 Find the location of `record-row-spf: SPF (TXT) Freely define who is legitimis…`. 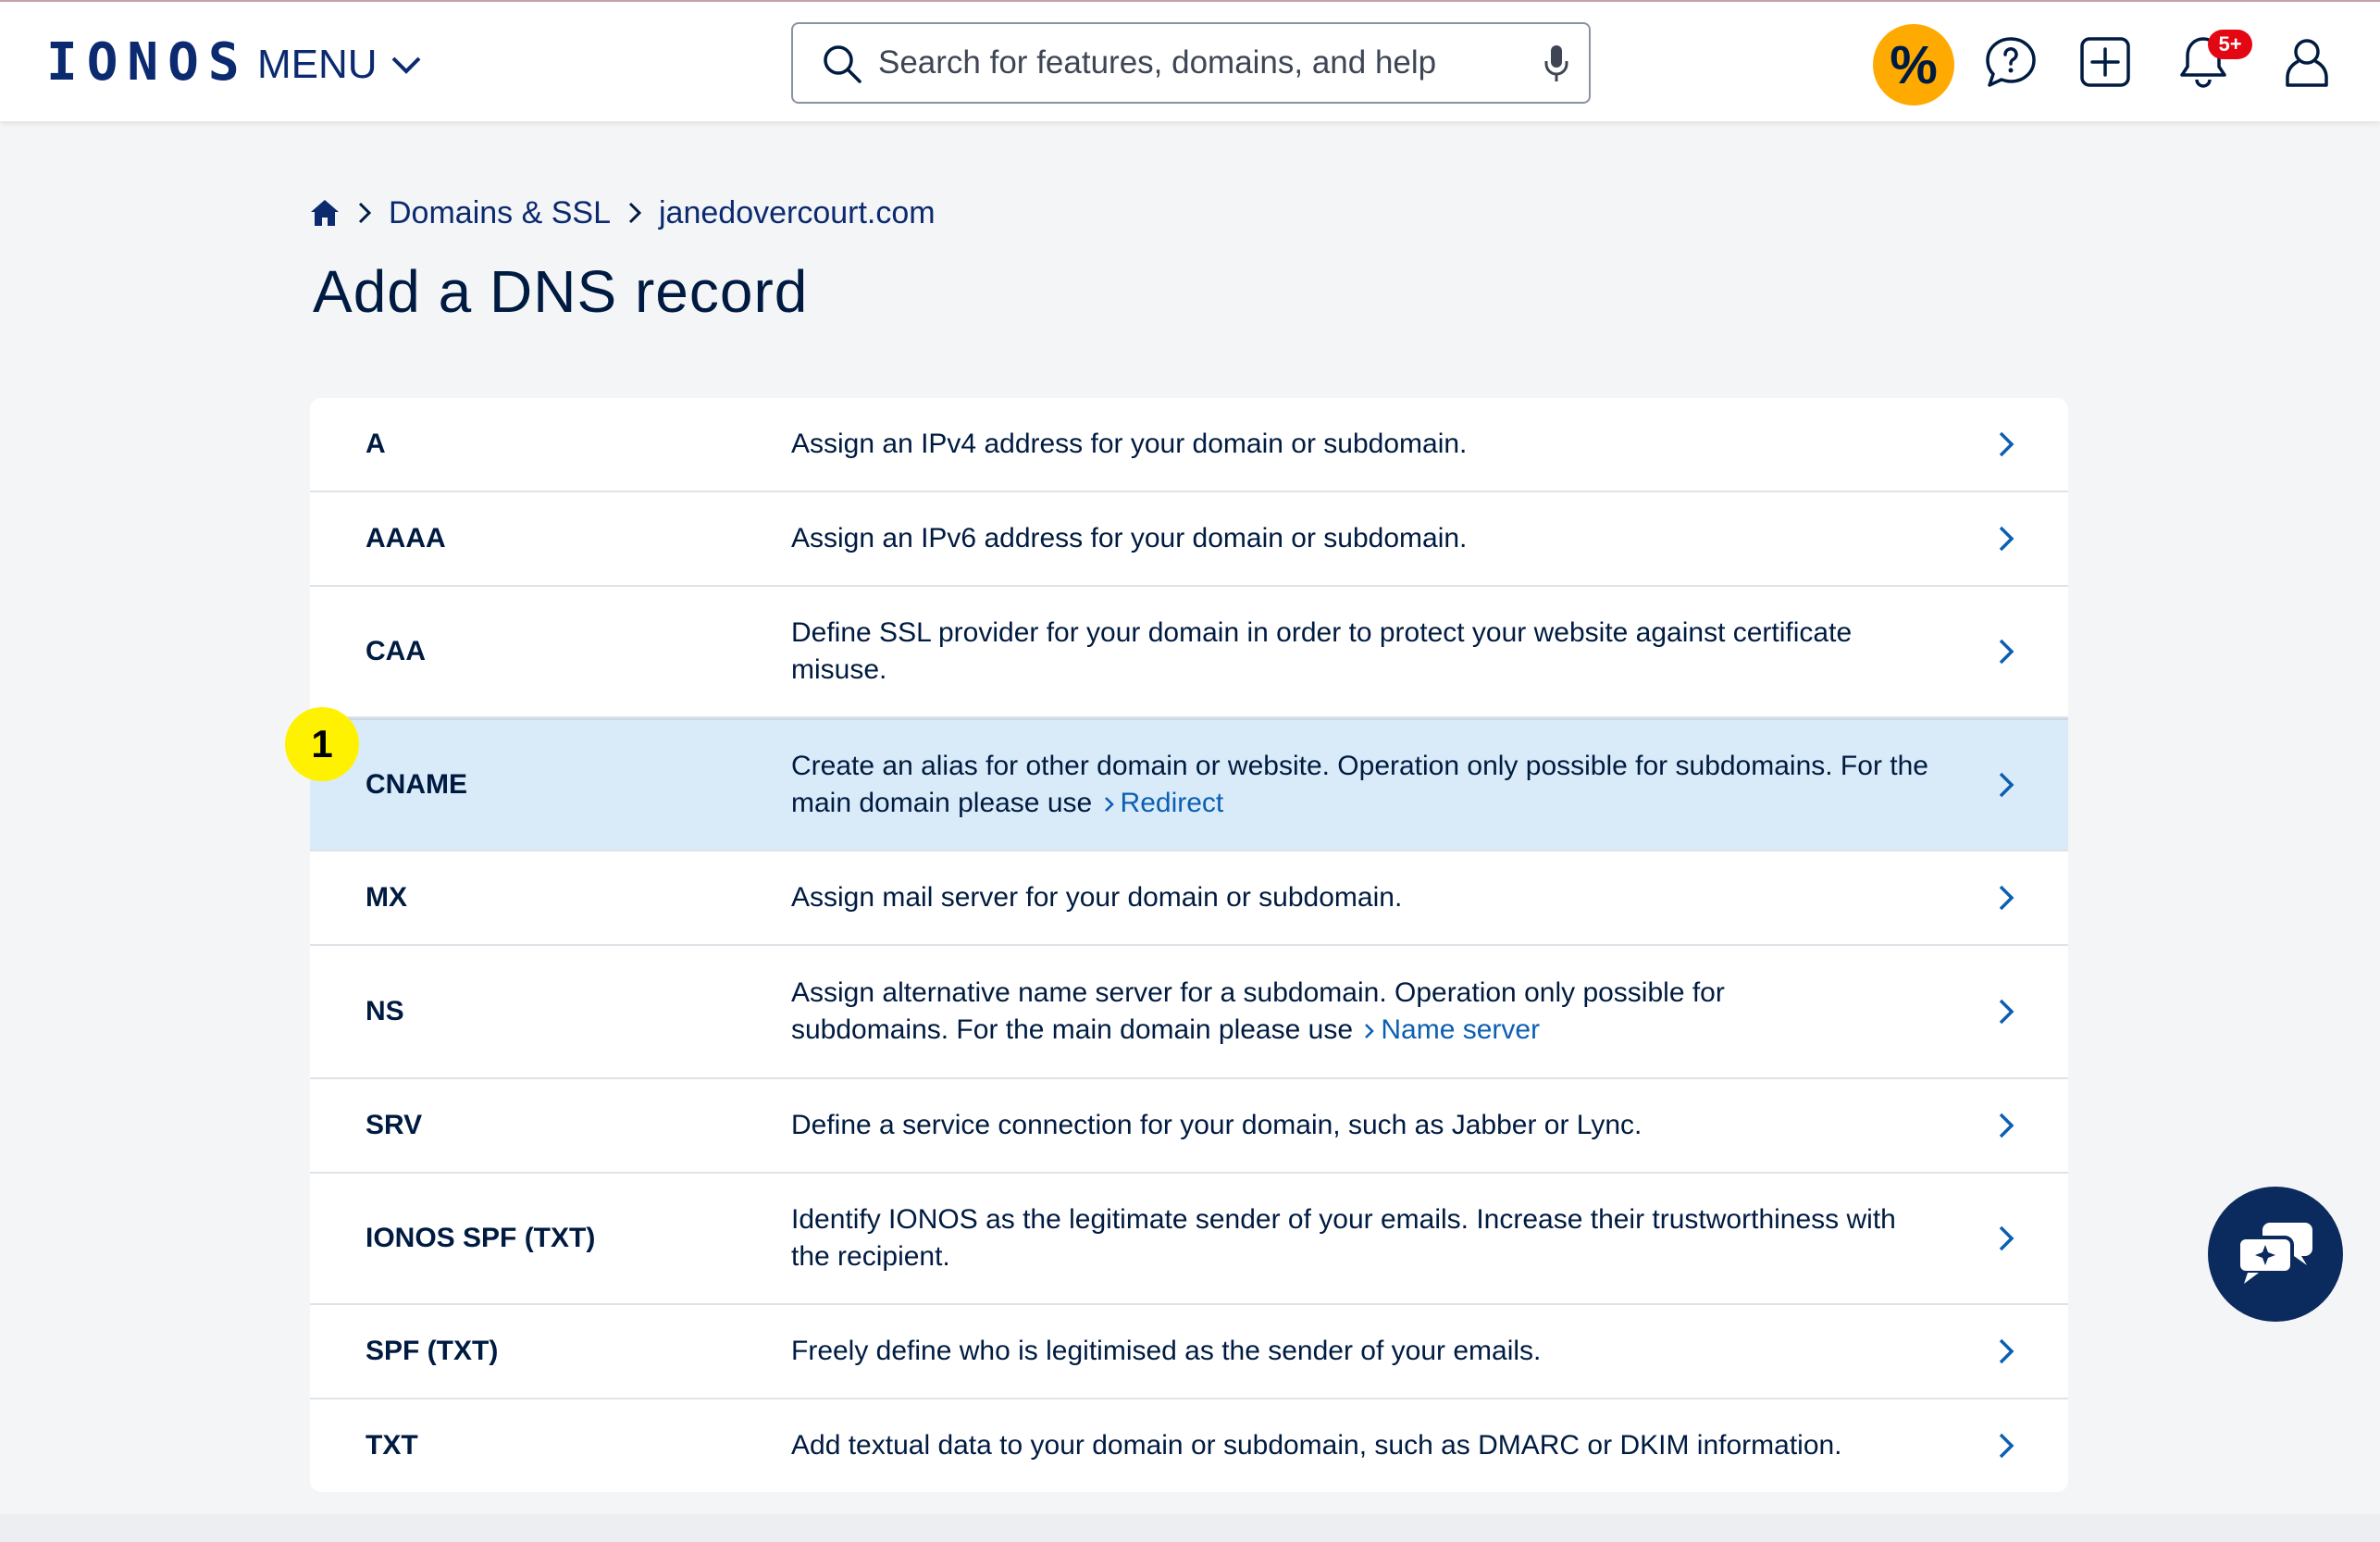

record-row-spf: SPF (TXT) Freely define who is legitimis… is located at coordinates (1189, 1352).